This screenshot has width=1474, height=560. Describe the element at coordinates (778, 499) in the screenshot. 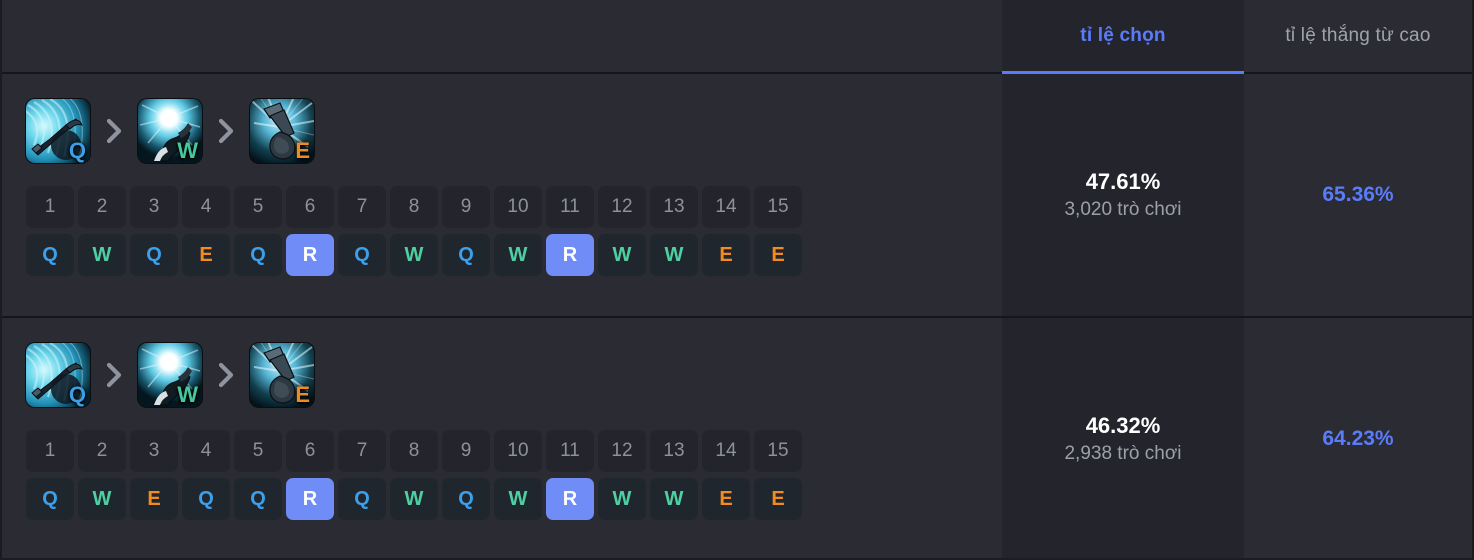

I see `skill-slot-15: E` at that location.